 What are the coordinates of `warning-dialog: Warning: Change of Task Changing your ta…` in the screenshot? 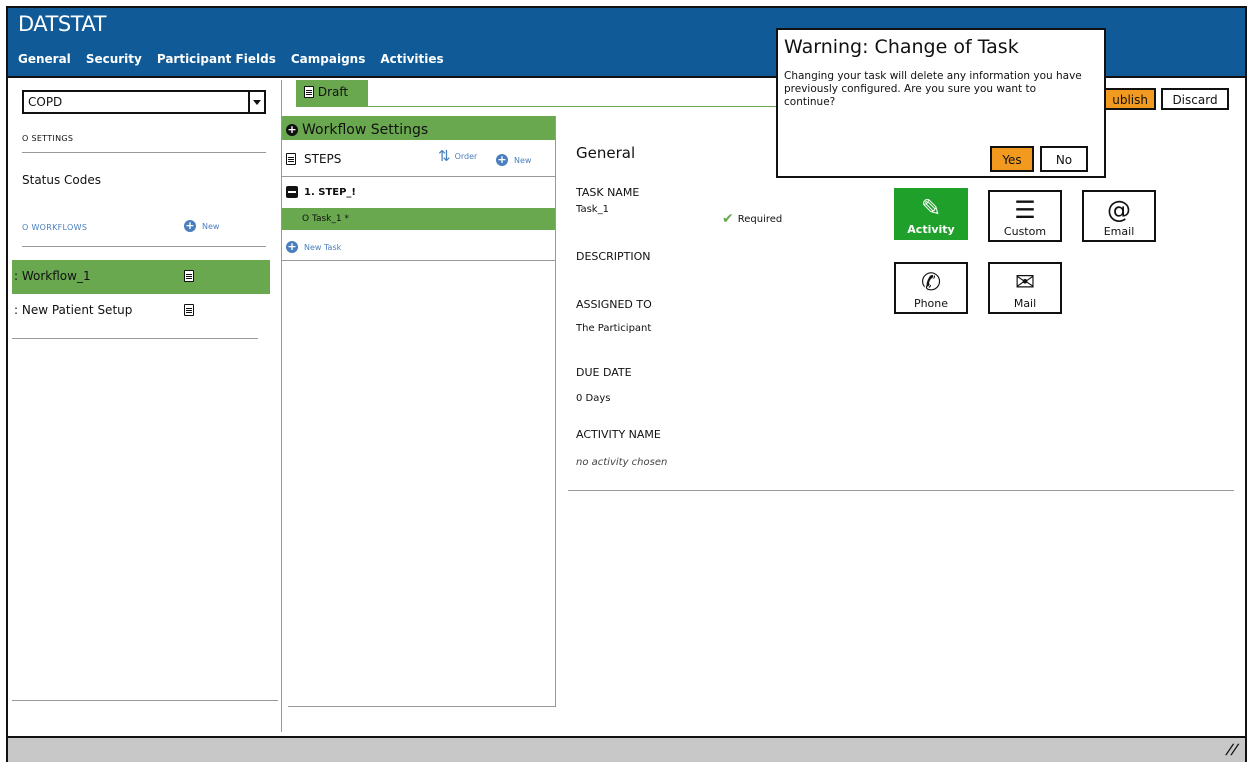 It's located at (941, 103).